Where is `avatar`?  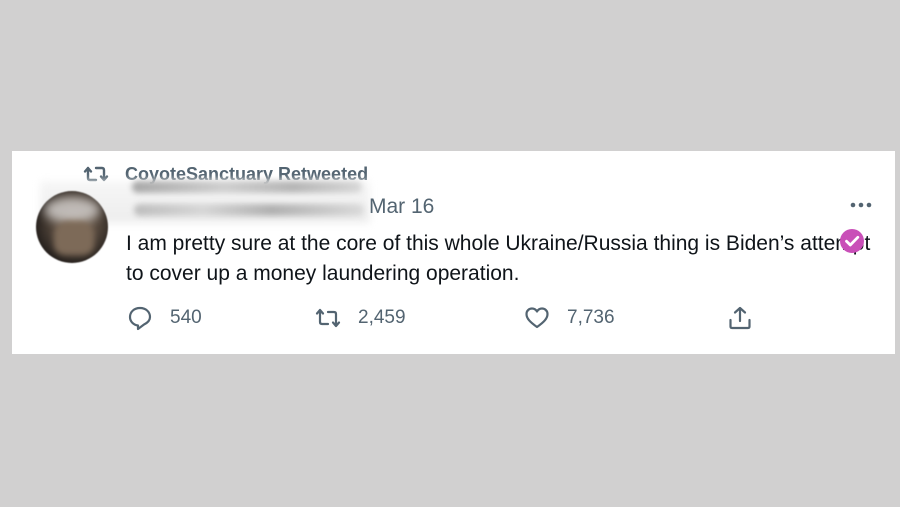
avatar is located at coordinates (72, 227).